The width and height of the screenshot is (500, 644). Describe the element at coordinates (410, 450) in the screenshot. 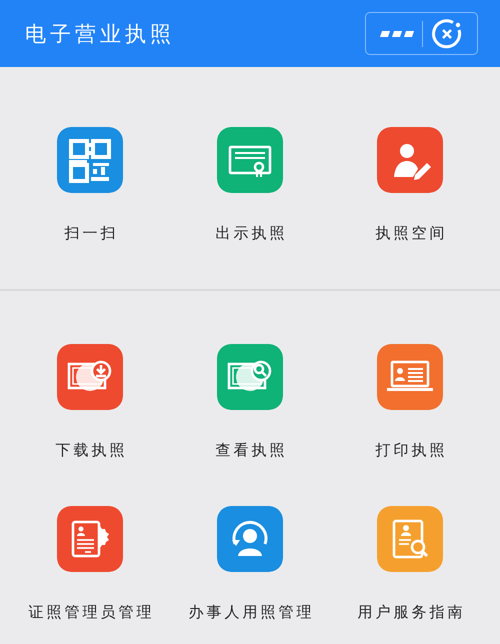

I see `tile-label: 打印执照` at that location.